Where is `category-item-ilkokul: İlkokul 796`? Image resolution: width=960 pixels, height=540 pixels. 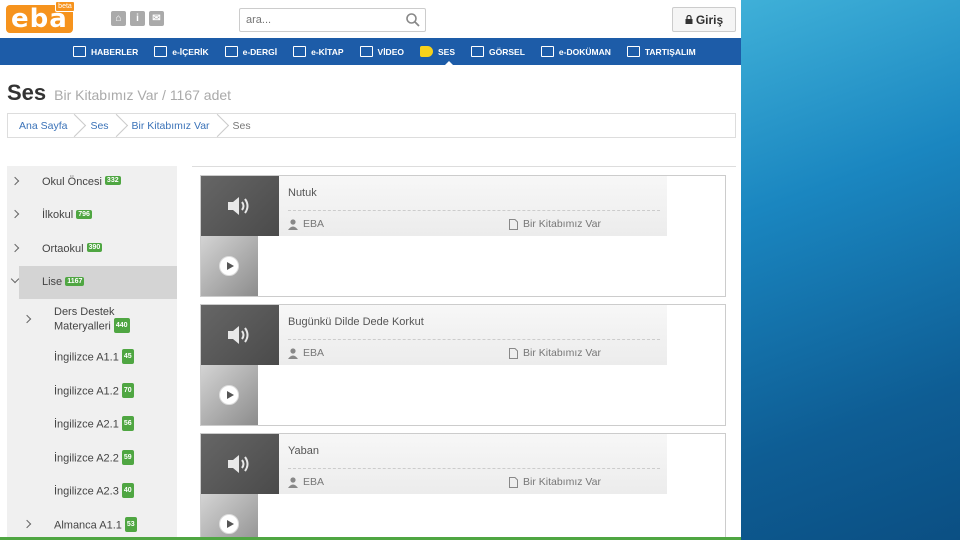 category-item-ilkokul: İlkokul 796 is located at coordinates (92, 216).